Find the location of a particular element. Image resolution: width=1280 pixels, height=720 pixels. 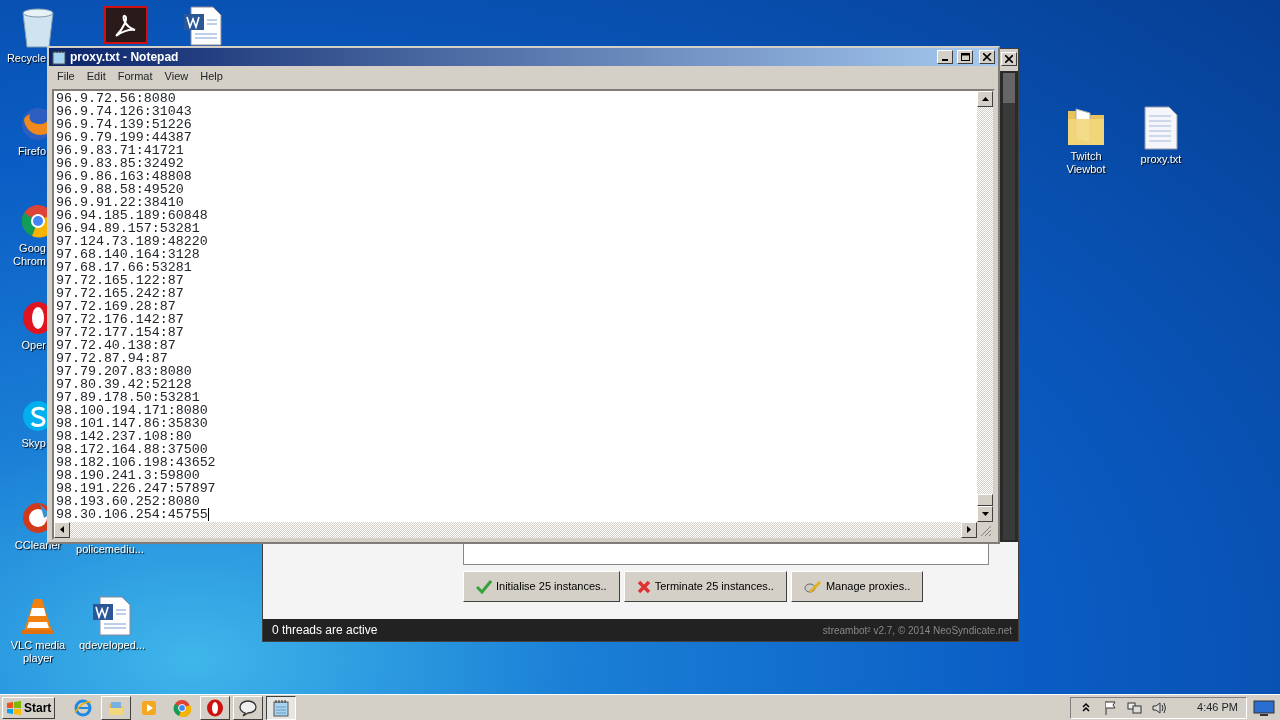

action-button: Terminate 25 instances.. is located at coordinates (705, 586).